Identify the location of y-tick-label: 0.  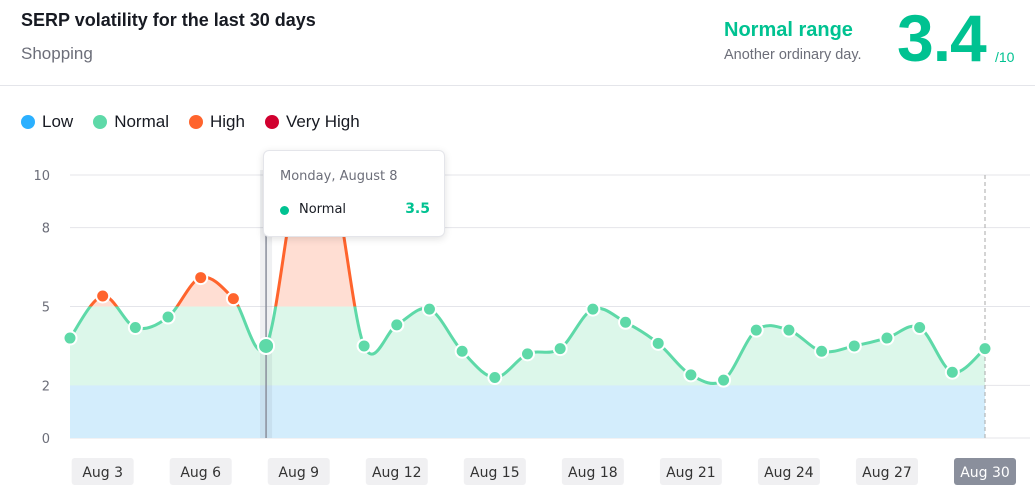
(46, 439).